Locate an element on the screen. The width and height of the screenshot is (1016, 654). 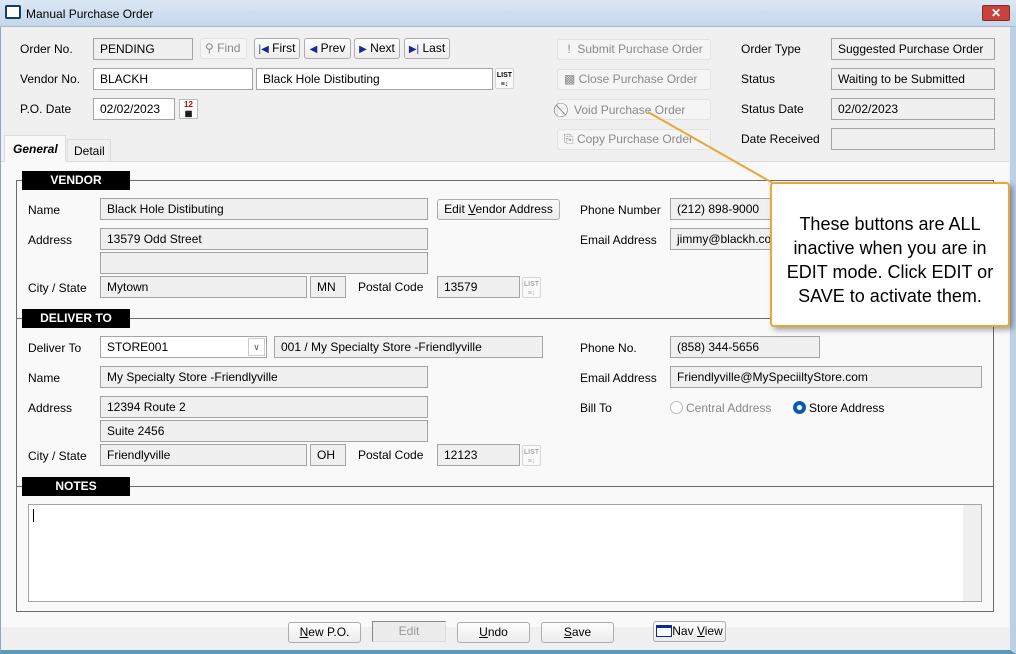
callout-pointer is located at coordinates (713, 149).